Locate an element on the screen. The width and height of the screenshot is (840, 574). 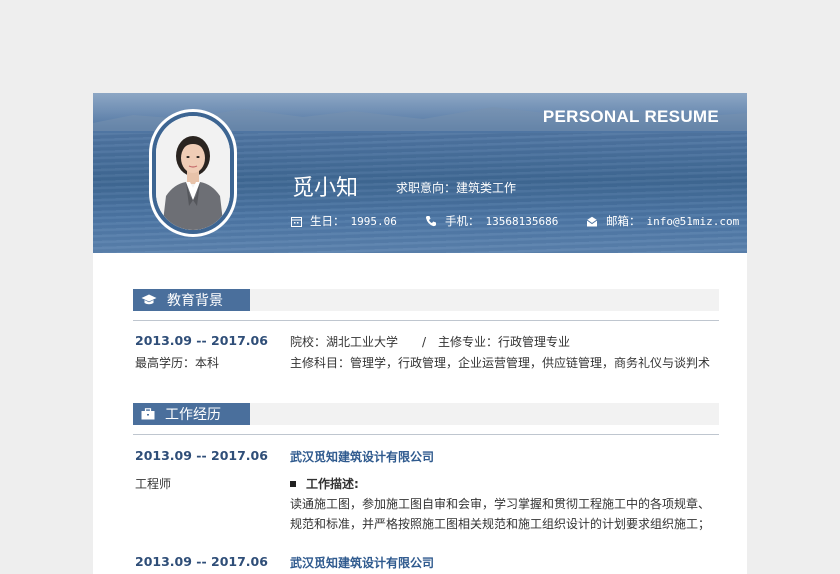
work-entry-2-date: 2013.09 -- 2017.06 is located at coordinates (201, 561).